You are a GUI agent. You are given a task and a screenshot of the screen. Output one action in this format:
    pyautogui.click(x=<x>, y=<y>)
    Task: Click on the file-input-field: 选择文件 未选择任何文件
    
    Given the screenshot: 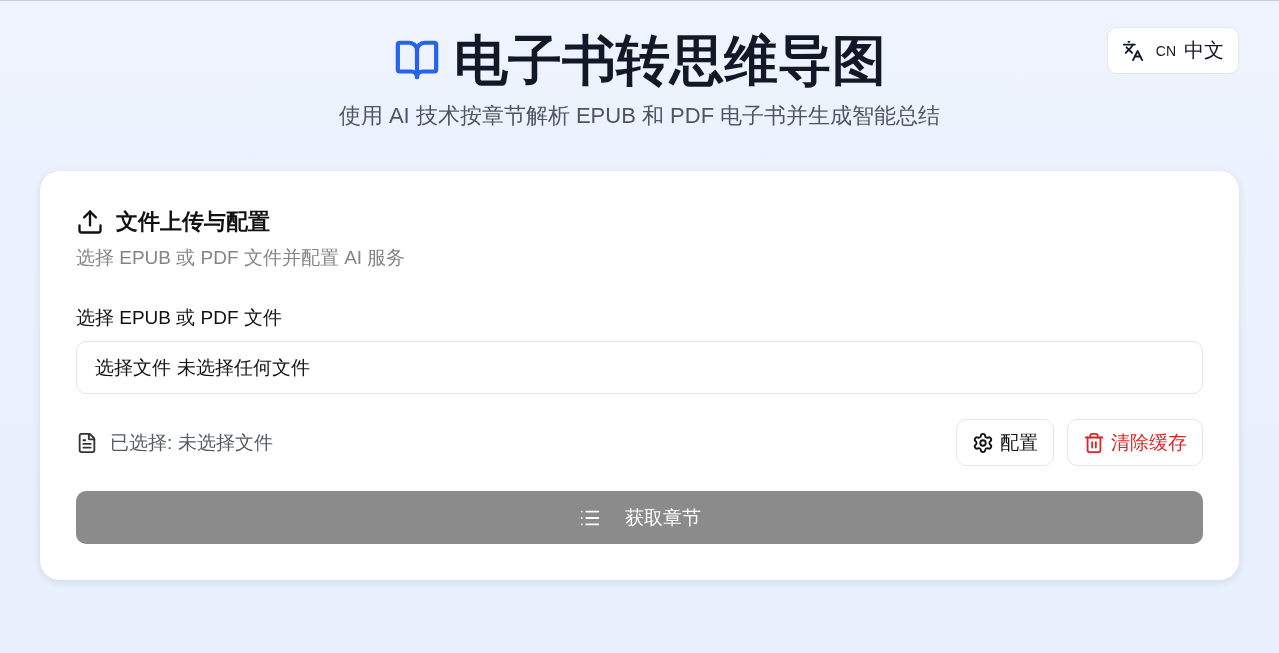 What is the action you would take?
    pyautogui.click(x=639, y=367)
    